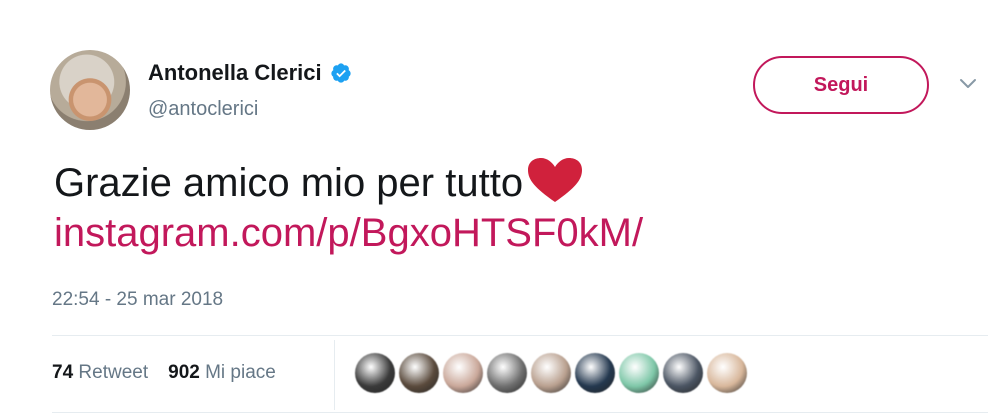  What do you see at coordinates (90, 90) in the screenshot?
I see `author-avatar` at bounding box center [90, 90].